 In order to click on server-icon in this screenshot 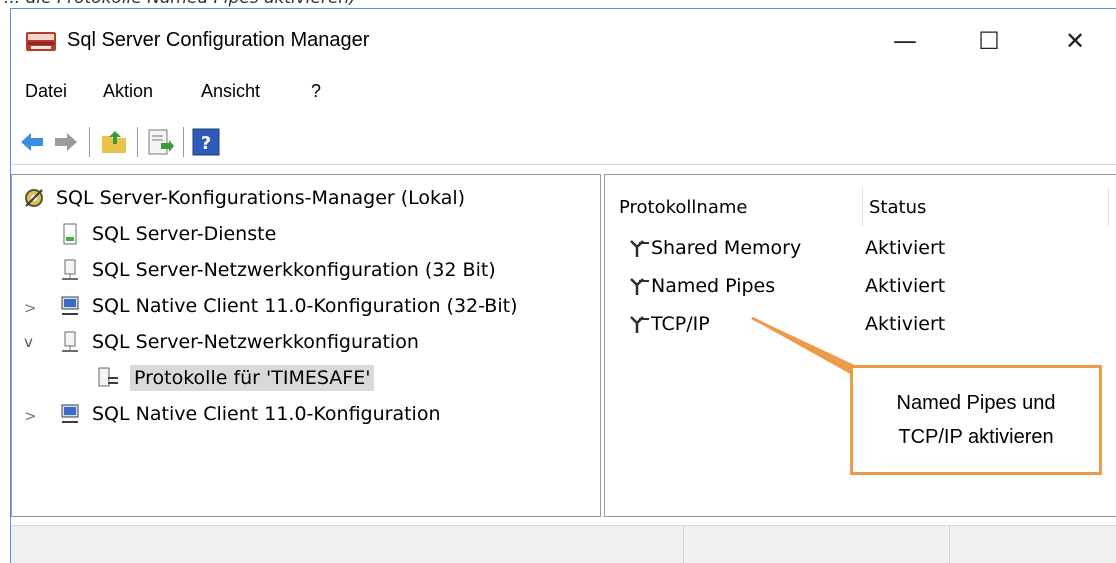, I will do `click(70, 234)`.